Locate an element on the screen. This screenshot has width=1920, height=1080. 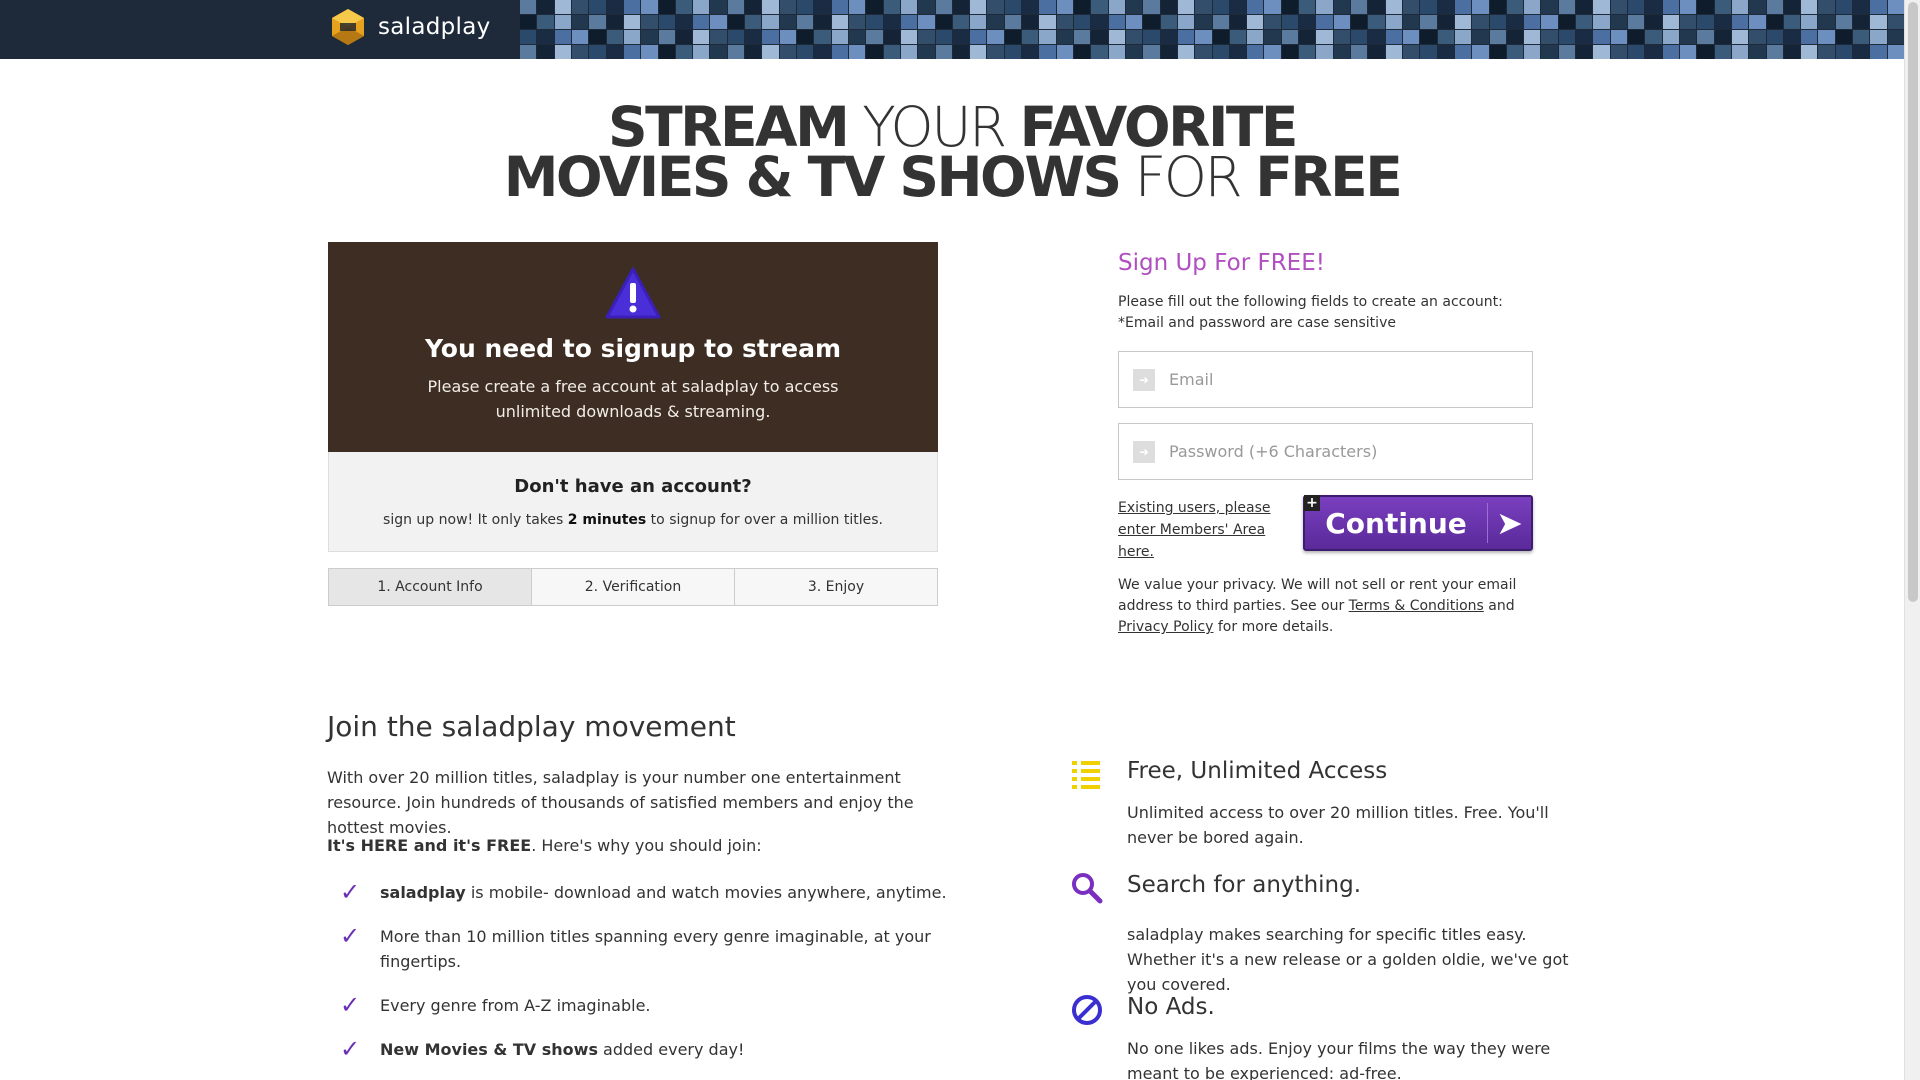
password-field: ➜ is located at coordinates (1325, 451).